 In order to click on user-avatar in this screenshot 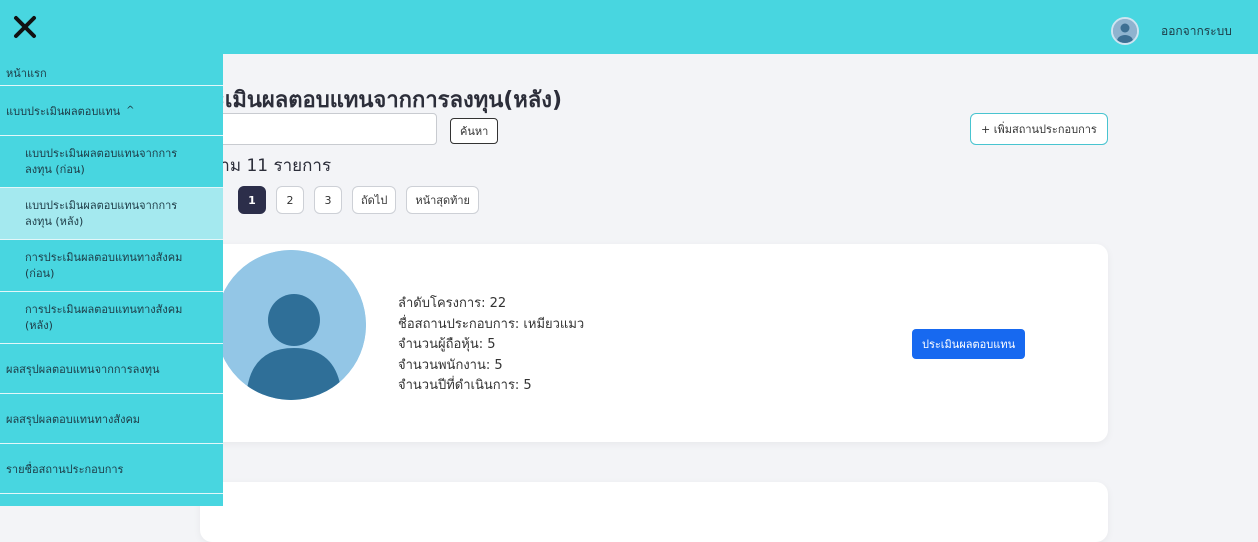, I will do `click(1125, 31)`.